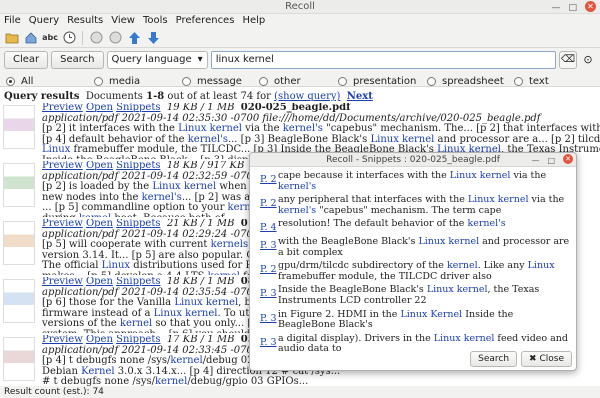  Describe the element at coordinates (123, 21) in the screenshot. I see `menu-view: View` at that location.